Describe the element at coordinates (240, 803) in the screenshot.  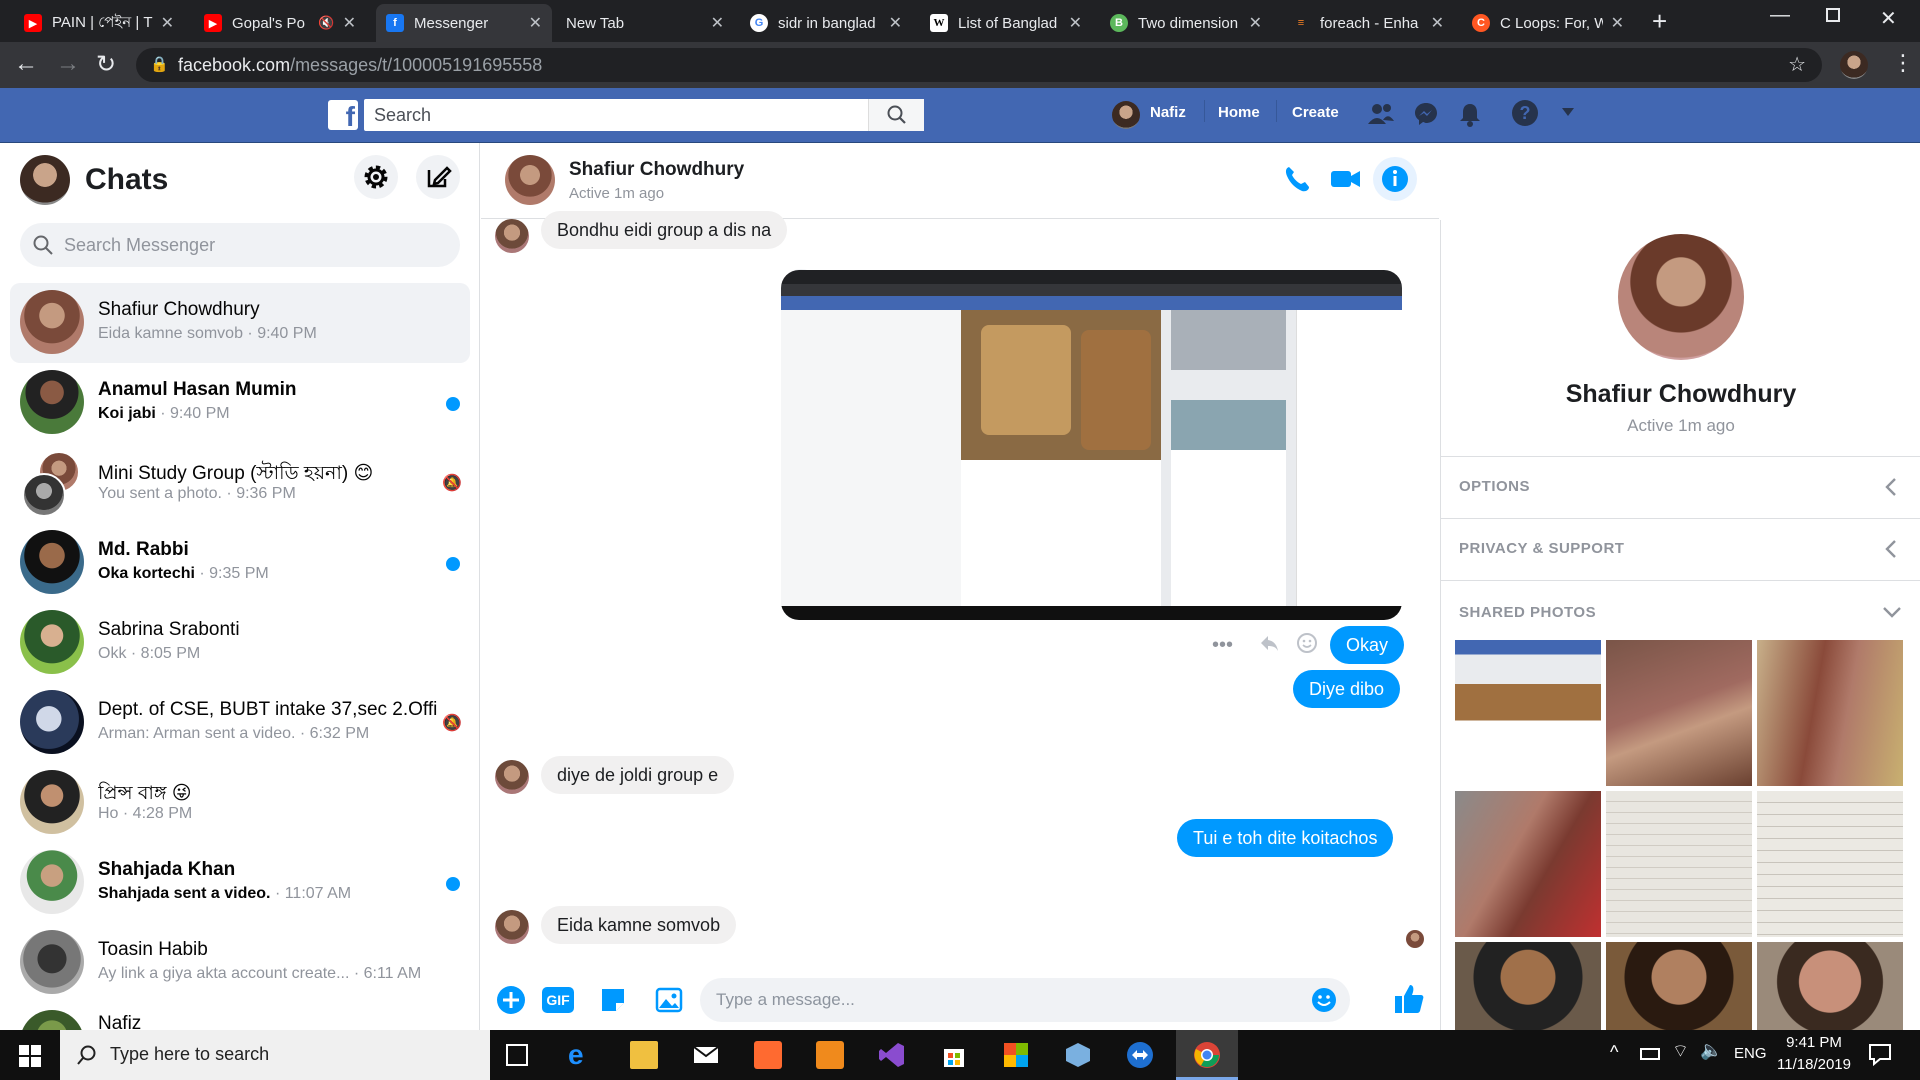
I see `chat-row-prince: প্রিন্স বাঙ্গ 😜 Ho · 4:28 PM` at that location.